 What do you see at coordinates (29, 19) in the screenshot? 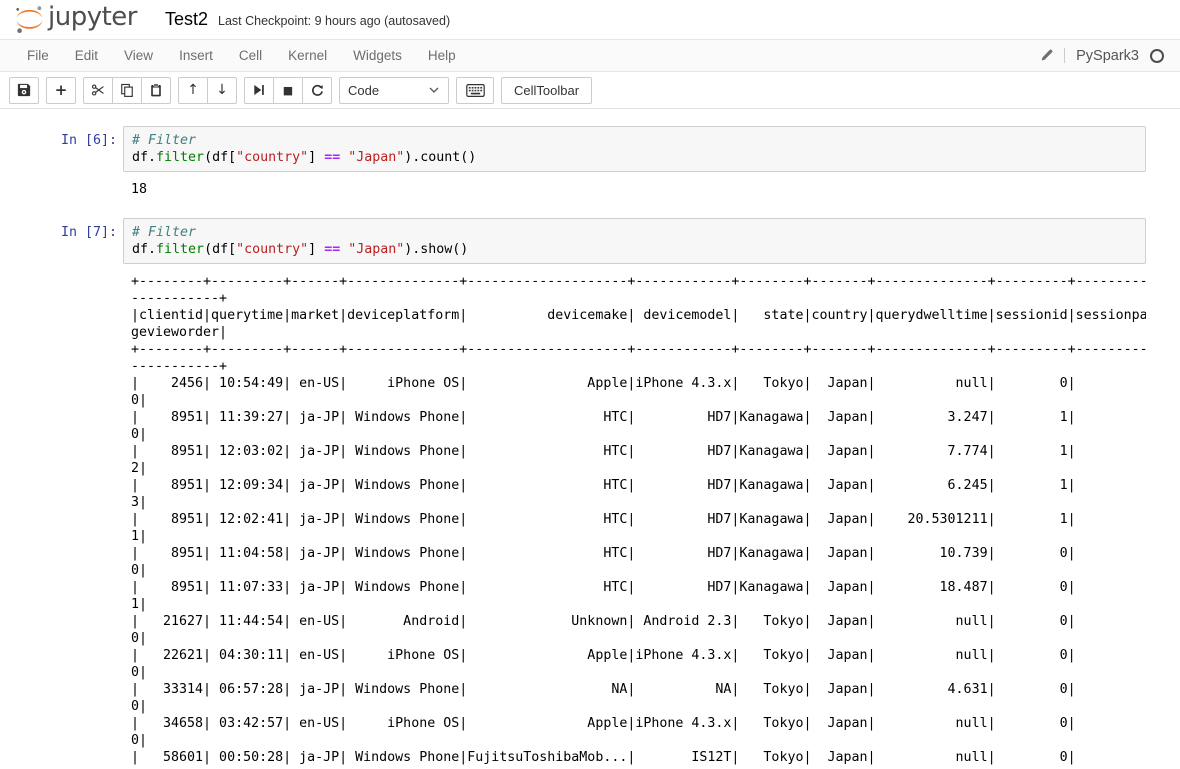
I see `jupyter-logo-icon` at bounding box center [29, 19].